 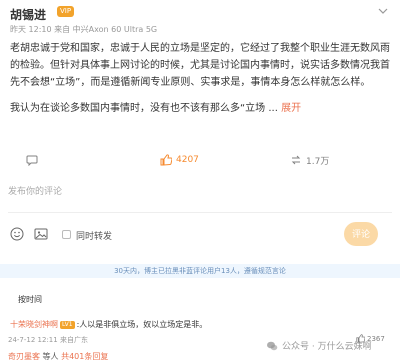 I want to click on comment-icon, so click(x=32, y=160).